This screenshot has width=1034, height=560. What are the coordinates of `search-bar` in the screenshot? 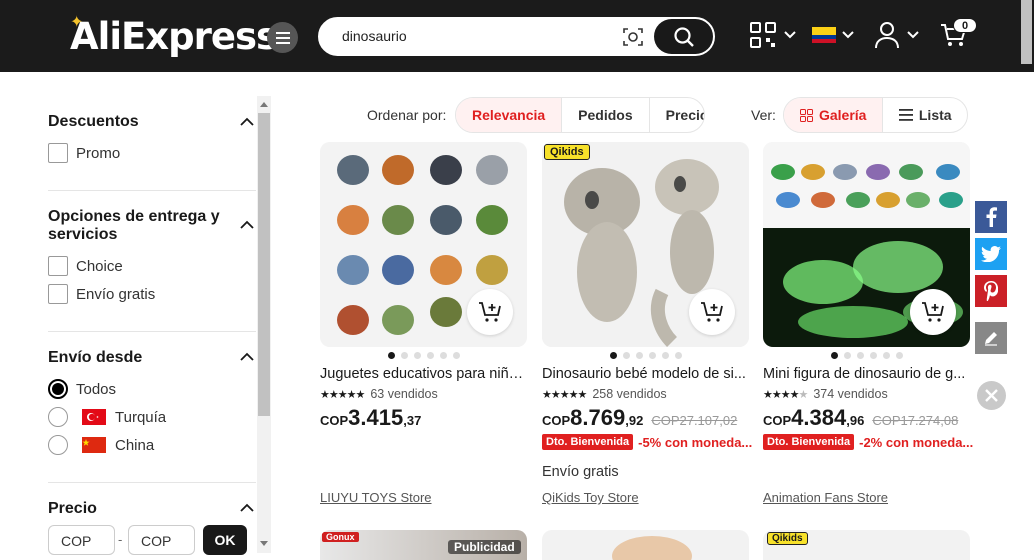 It's located at (516, 36).